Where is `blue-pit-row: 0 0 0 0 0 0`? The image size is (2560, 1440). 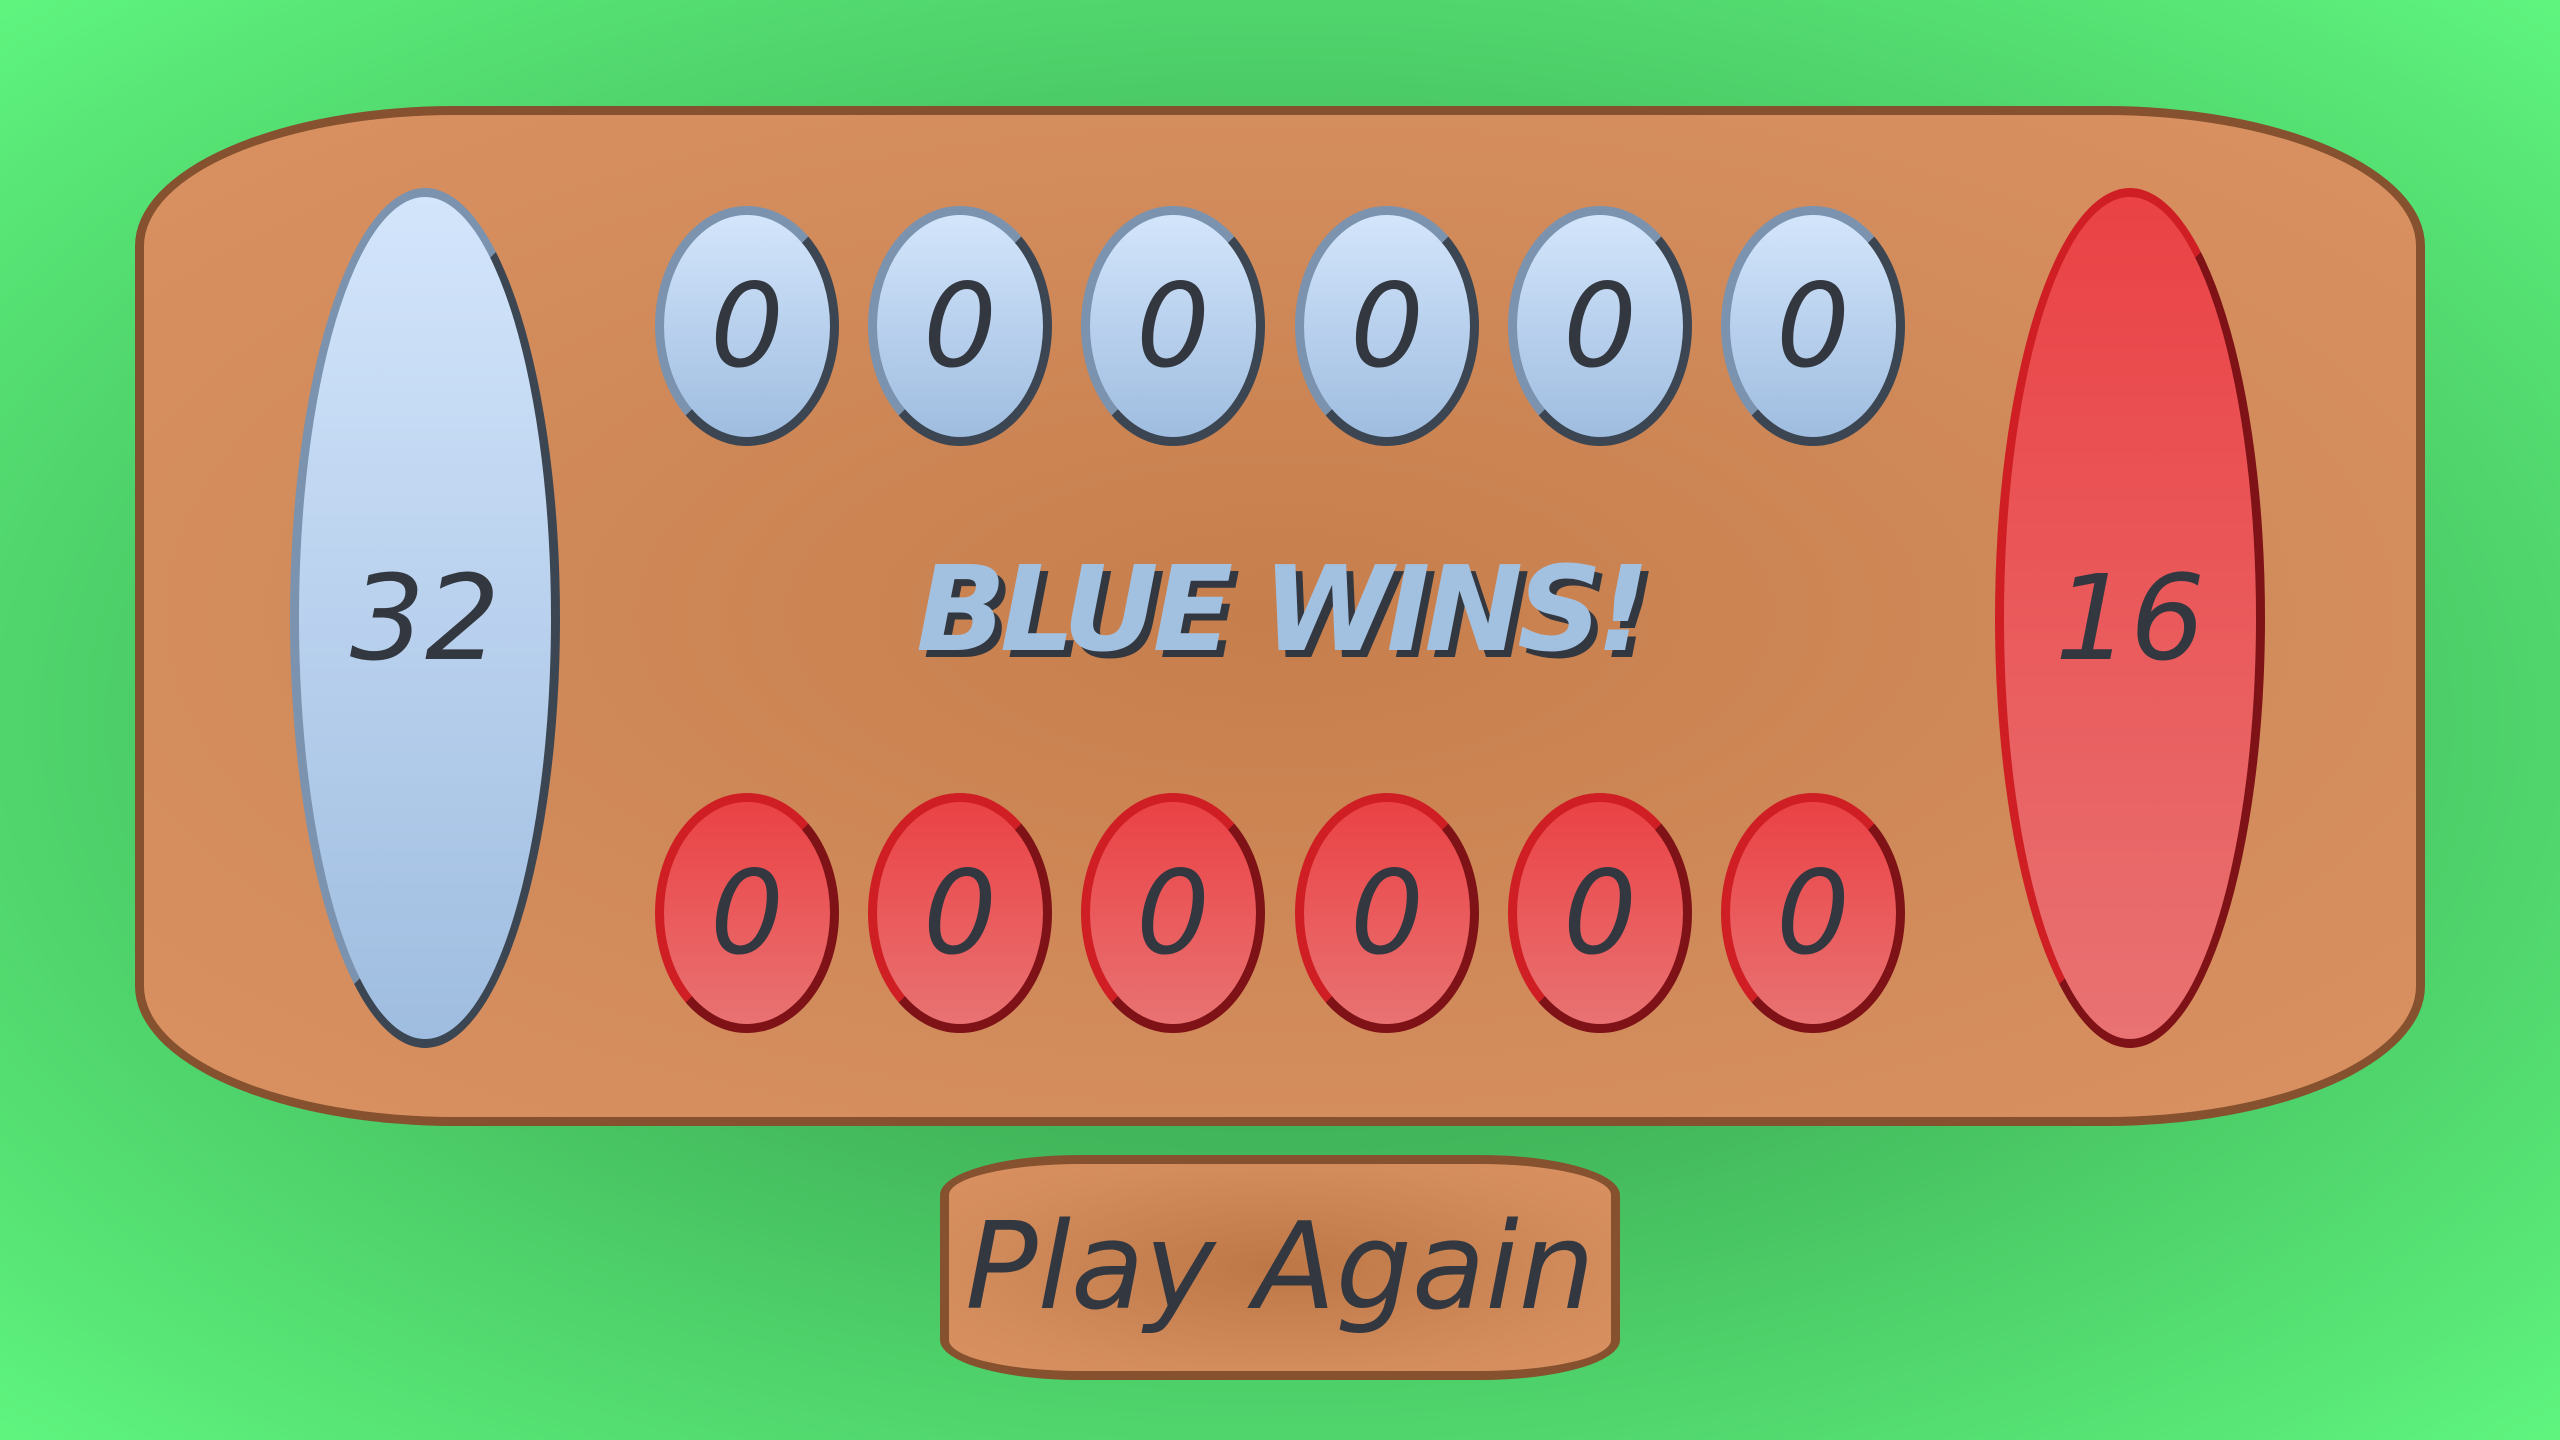 blue-pit-row: 0 0 0 0 0 0 is located at coordinates (1280, 326).